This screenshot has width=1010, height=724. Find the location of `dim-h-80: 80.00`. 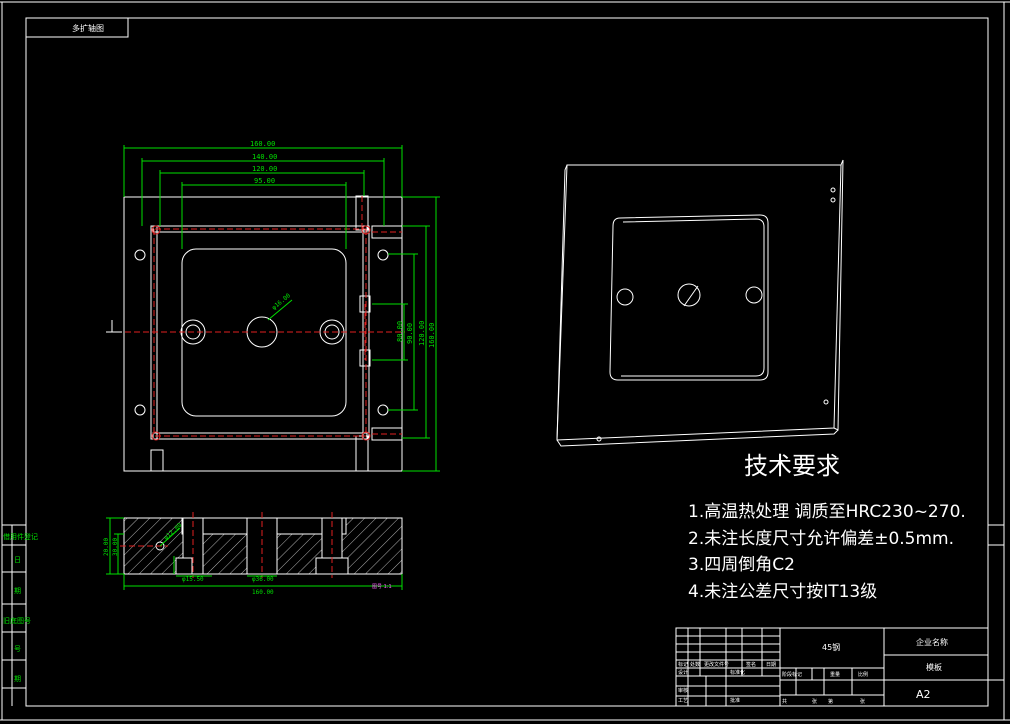

dim-h-80: 80.00 is located at coordinates (400, 331).